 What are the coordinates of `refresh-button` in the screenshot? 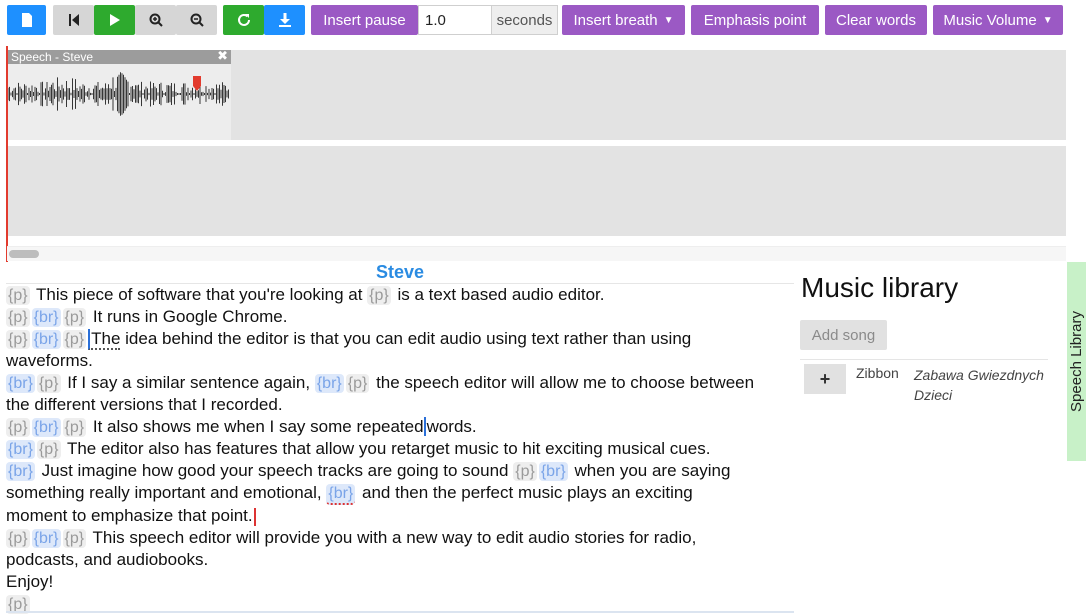 It's located at (243, 20).